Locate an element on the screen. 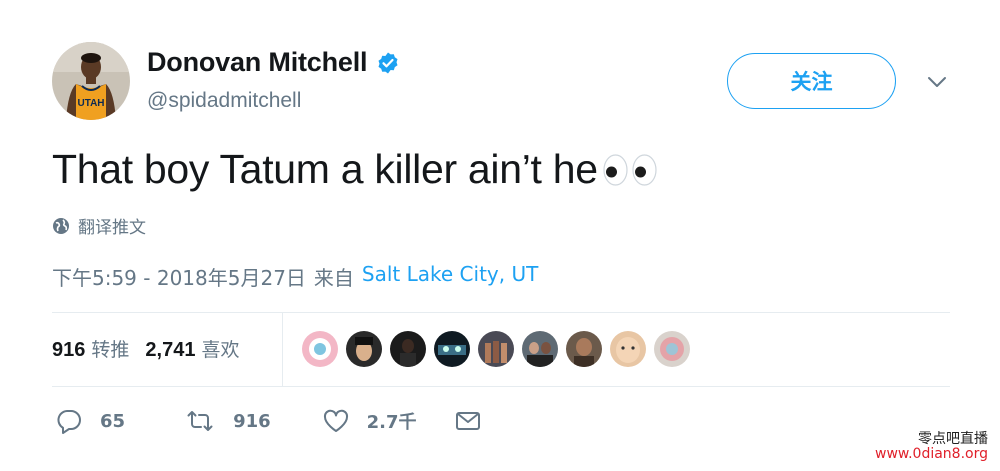 The height and width of the screenshot is (471, 1000). from-label: 来自 is located at coordinates (333, 278).